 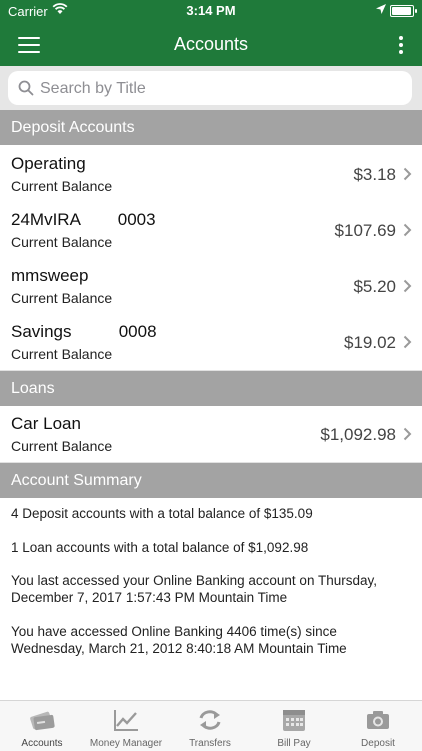 I want to click on account-amount: $19.02, so click(x=370, y=342).